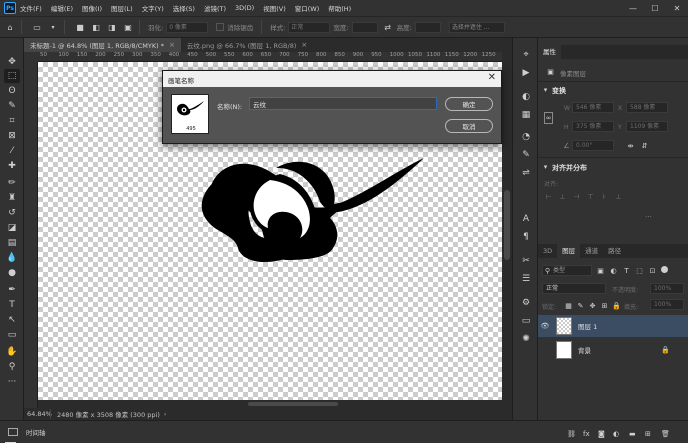 The height and width of the screenshot is (443, 688). What do you see at coordinates (12, 335) in the screenshot?
I see `shape-tool-icon: ▭` at bounding box center [12, 335].